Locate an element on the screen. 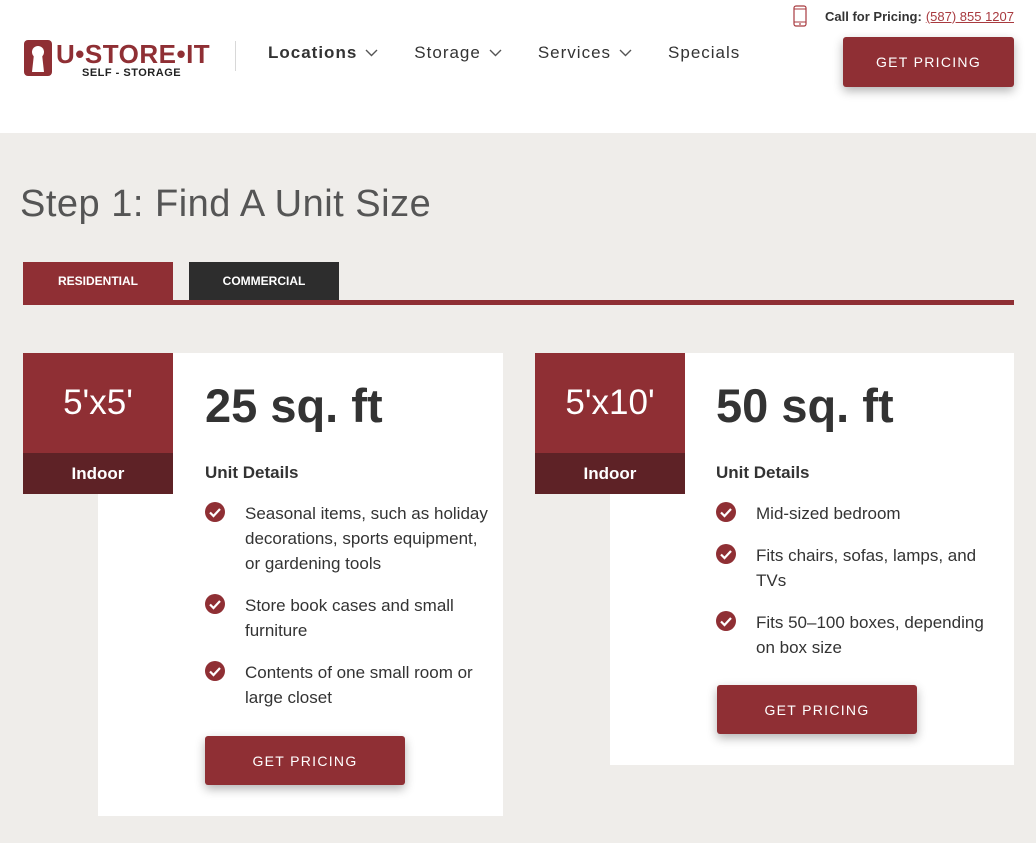  logo-tagline: SELF - STORAGE is located at coordinates (132, 73).